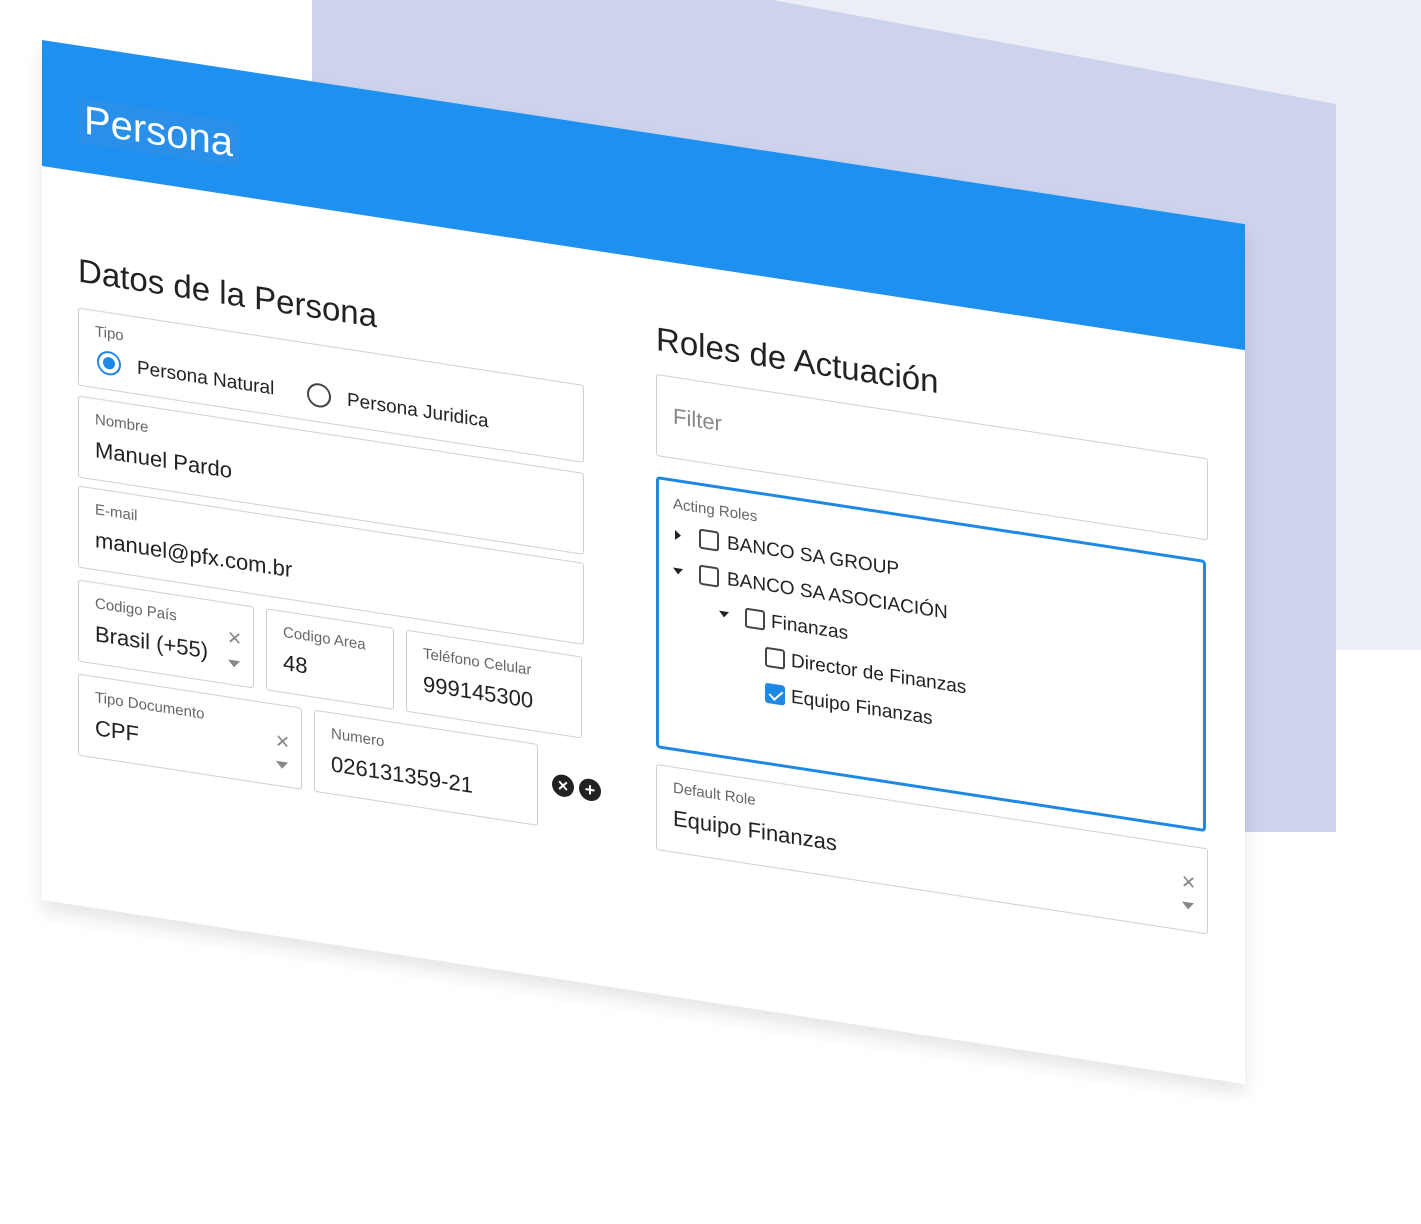  Describe the element at coordinates (478, 692) in the screenshot. I see `telefono-value: 999145300` at that location.